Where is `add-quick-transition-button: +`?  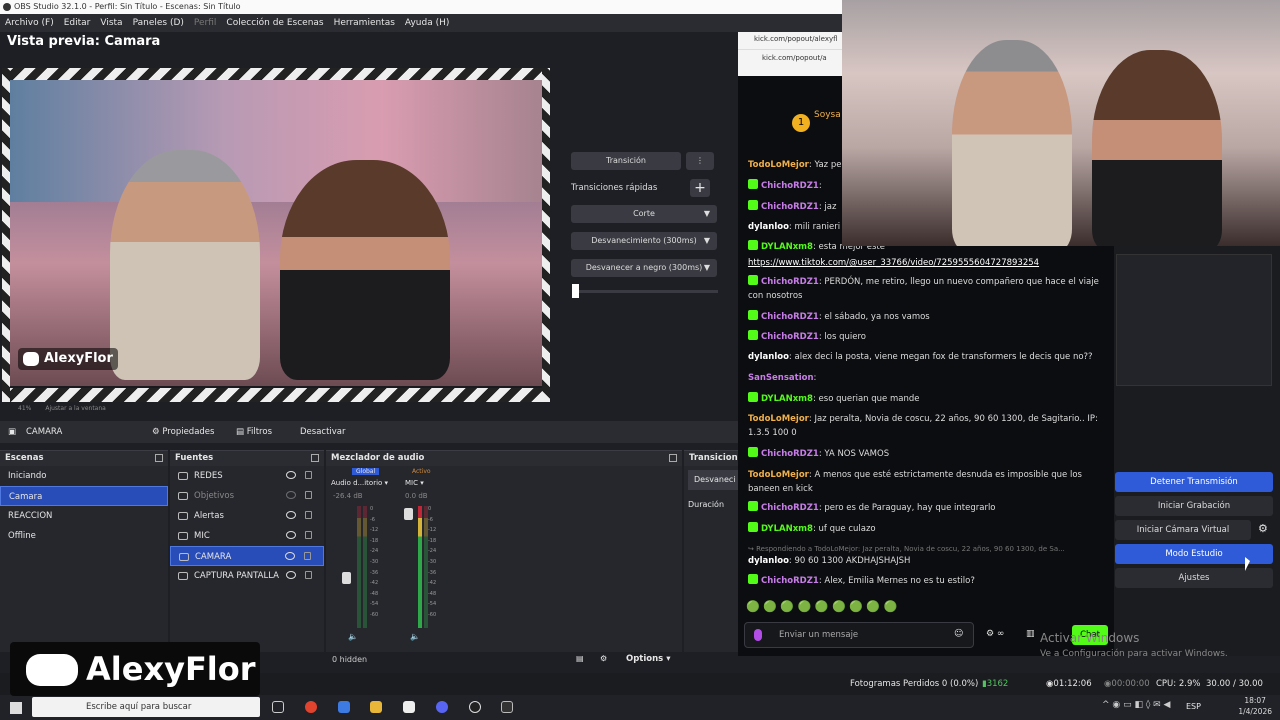 add-quick-transition-button: + is located at coordinates (700, 188).